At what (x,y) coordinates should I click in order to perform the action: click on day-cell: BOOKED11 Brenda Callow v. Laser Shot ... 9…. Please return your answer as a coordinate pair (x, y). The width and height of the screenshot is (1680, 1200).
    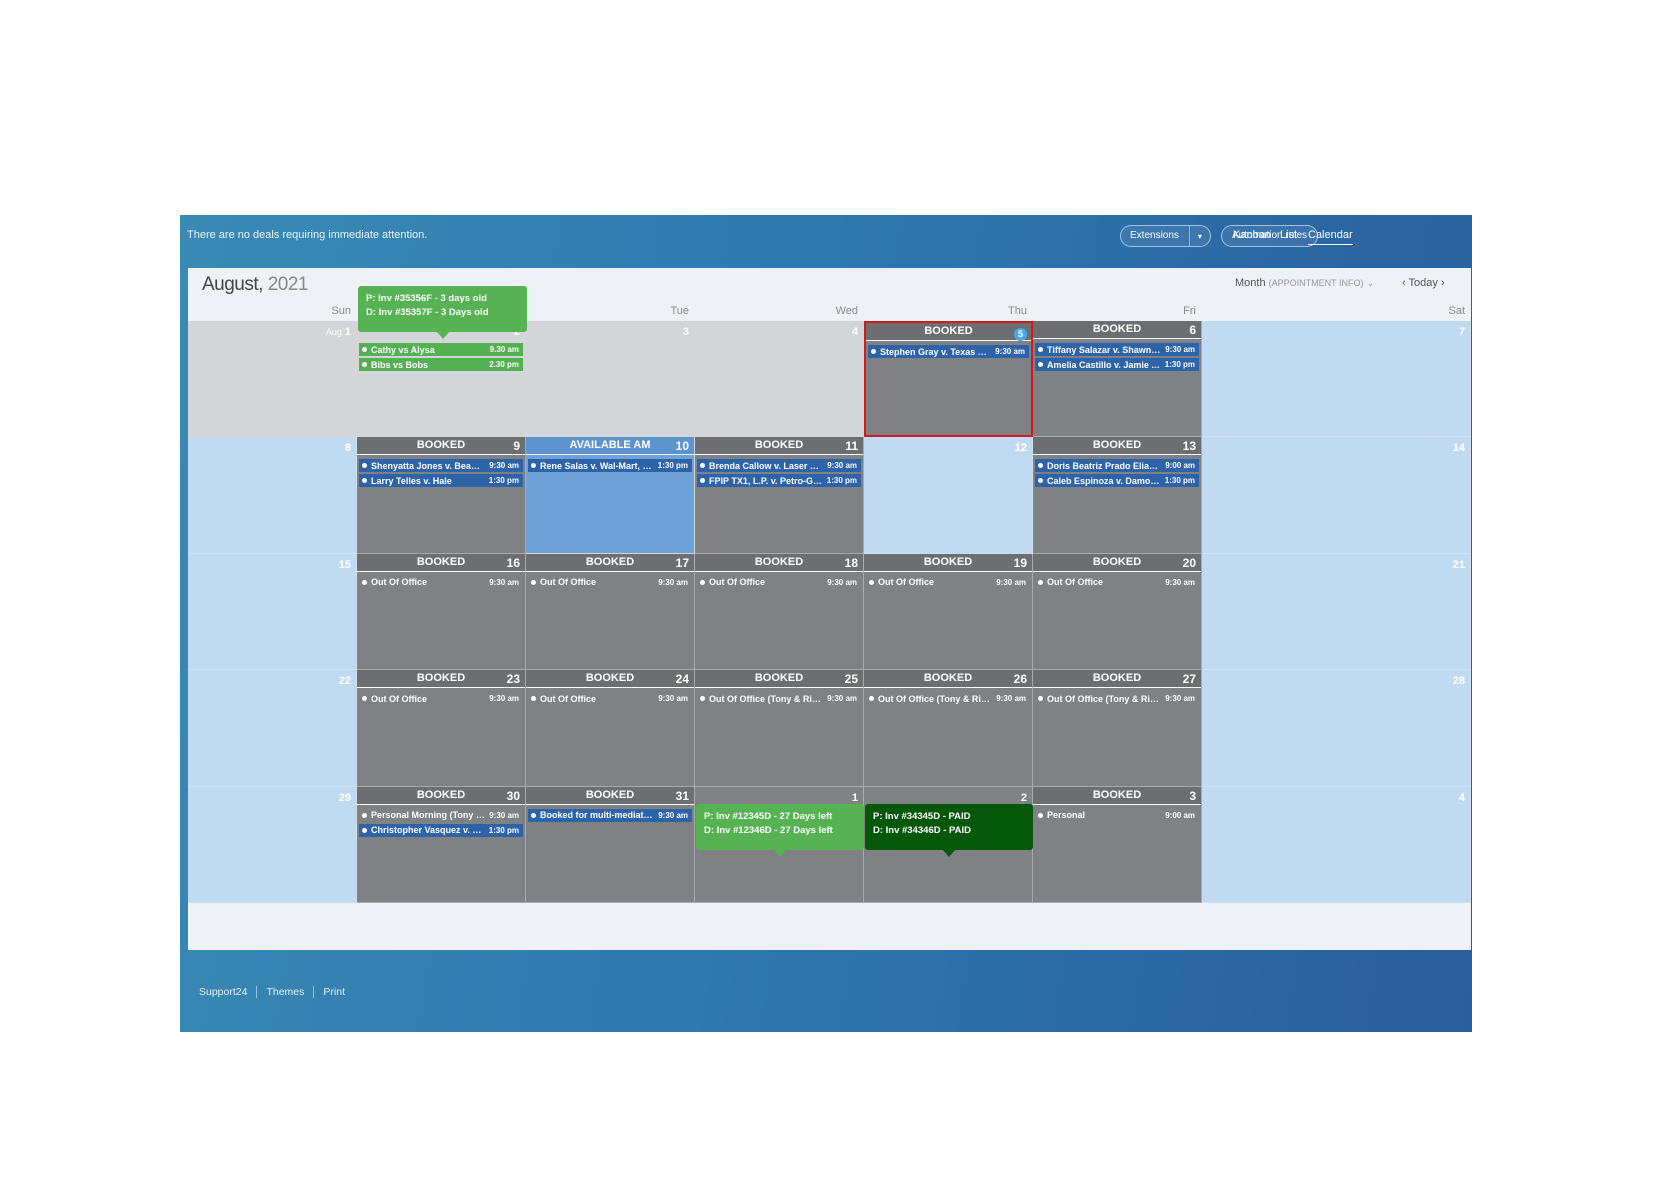
    Looking at the image, I should click on (779, 495).